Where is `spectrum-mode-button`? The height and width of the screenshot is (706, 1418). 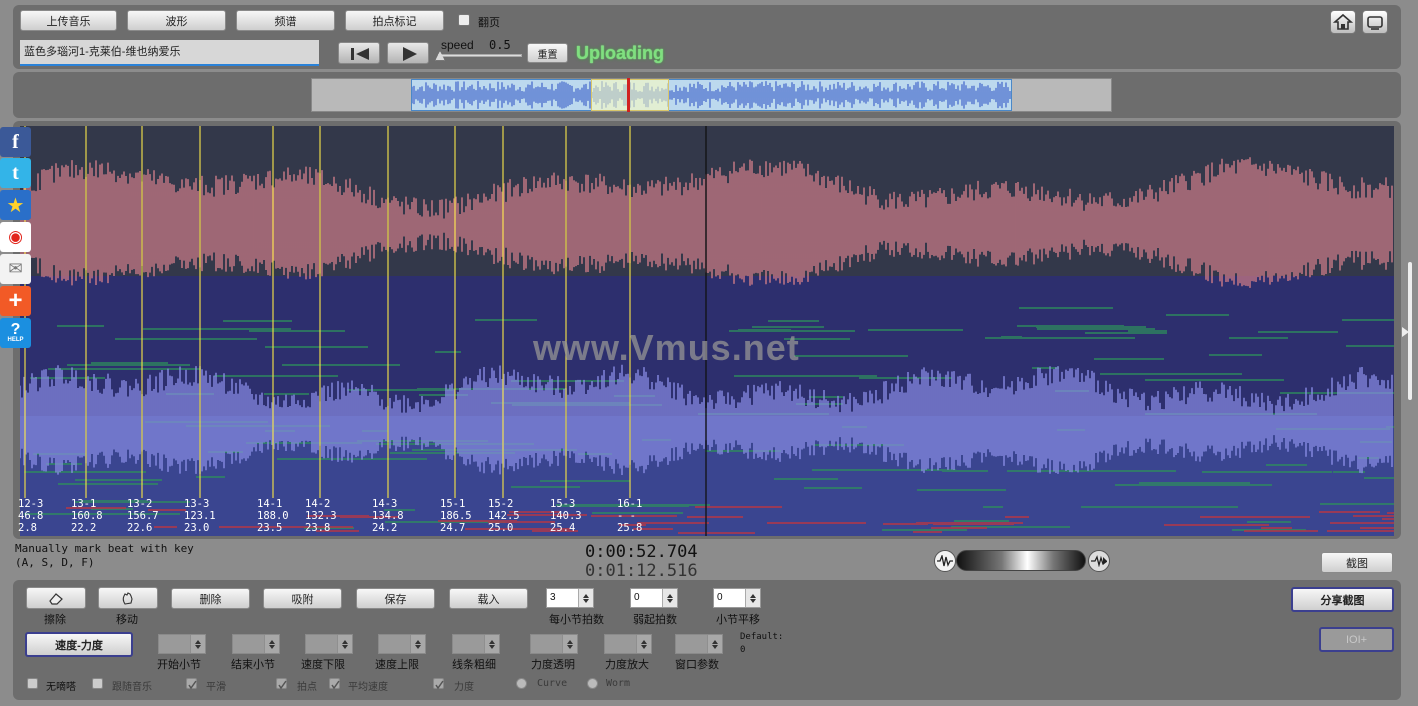
spectrum-mode-button is located at coordinates (1099, 561).